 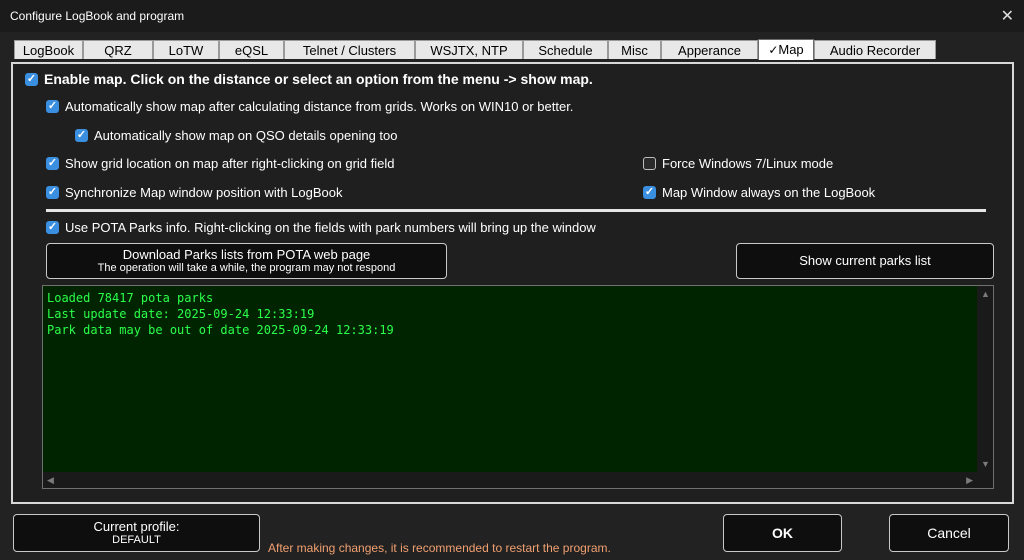 I want to click on tab-telnet-clusters: Telnet / Clusters, so click(x=349, y=49).